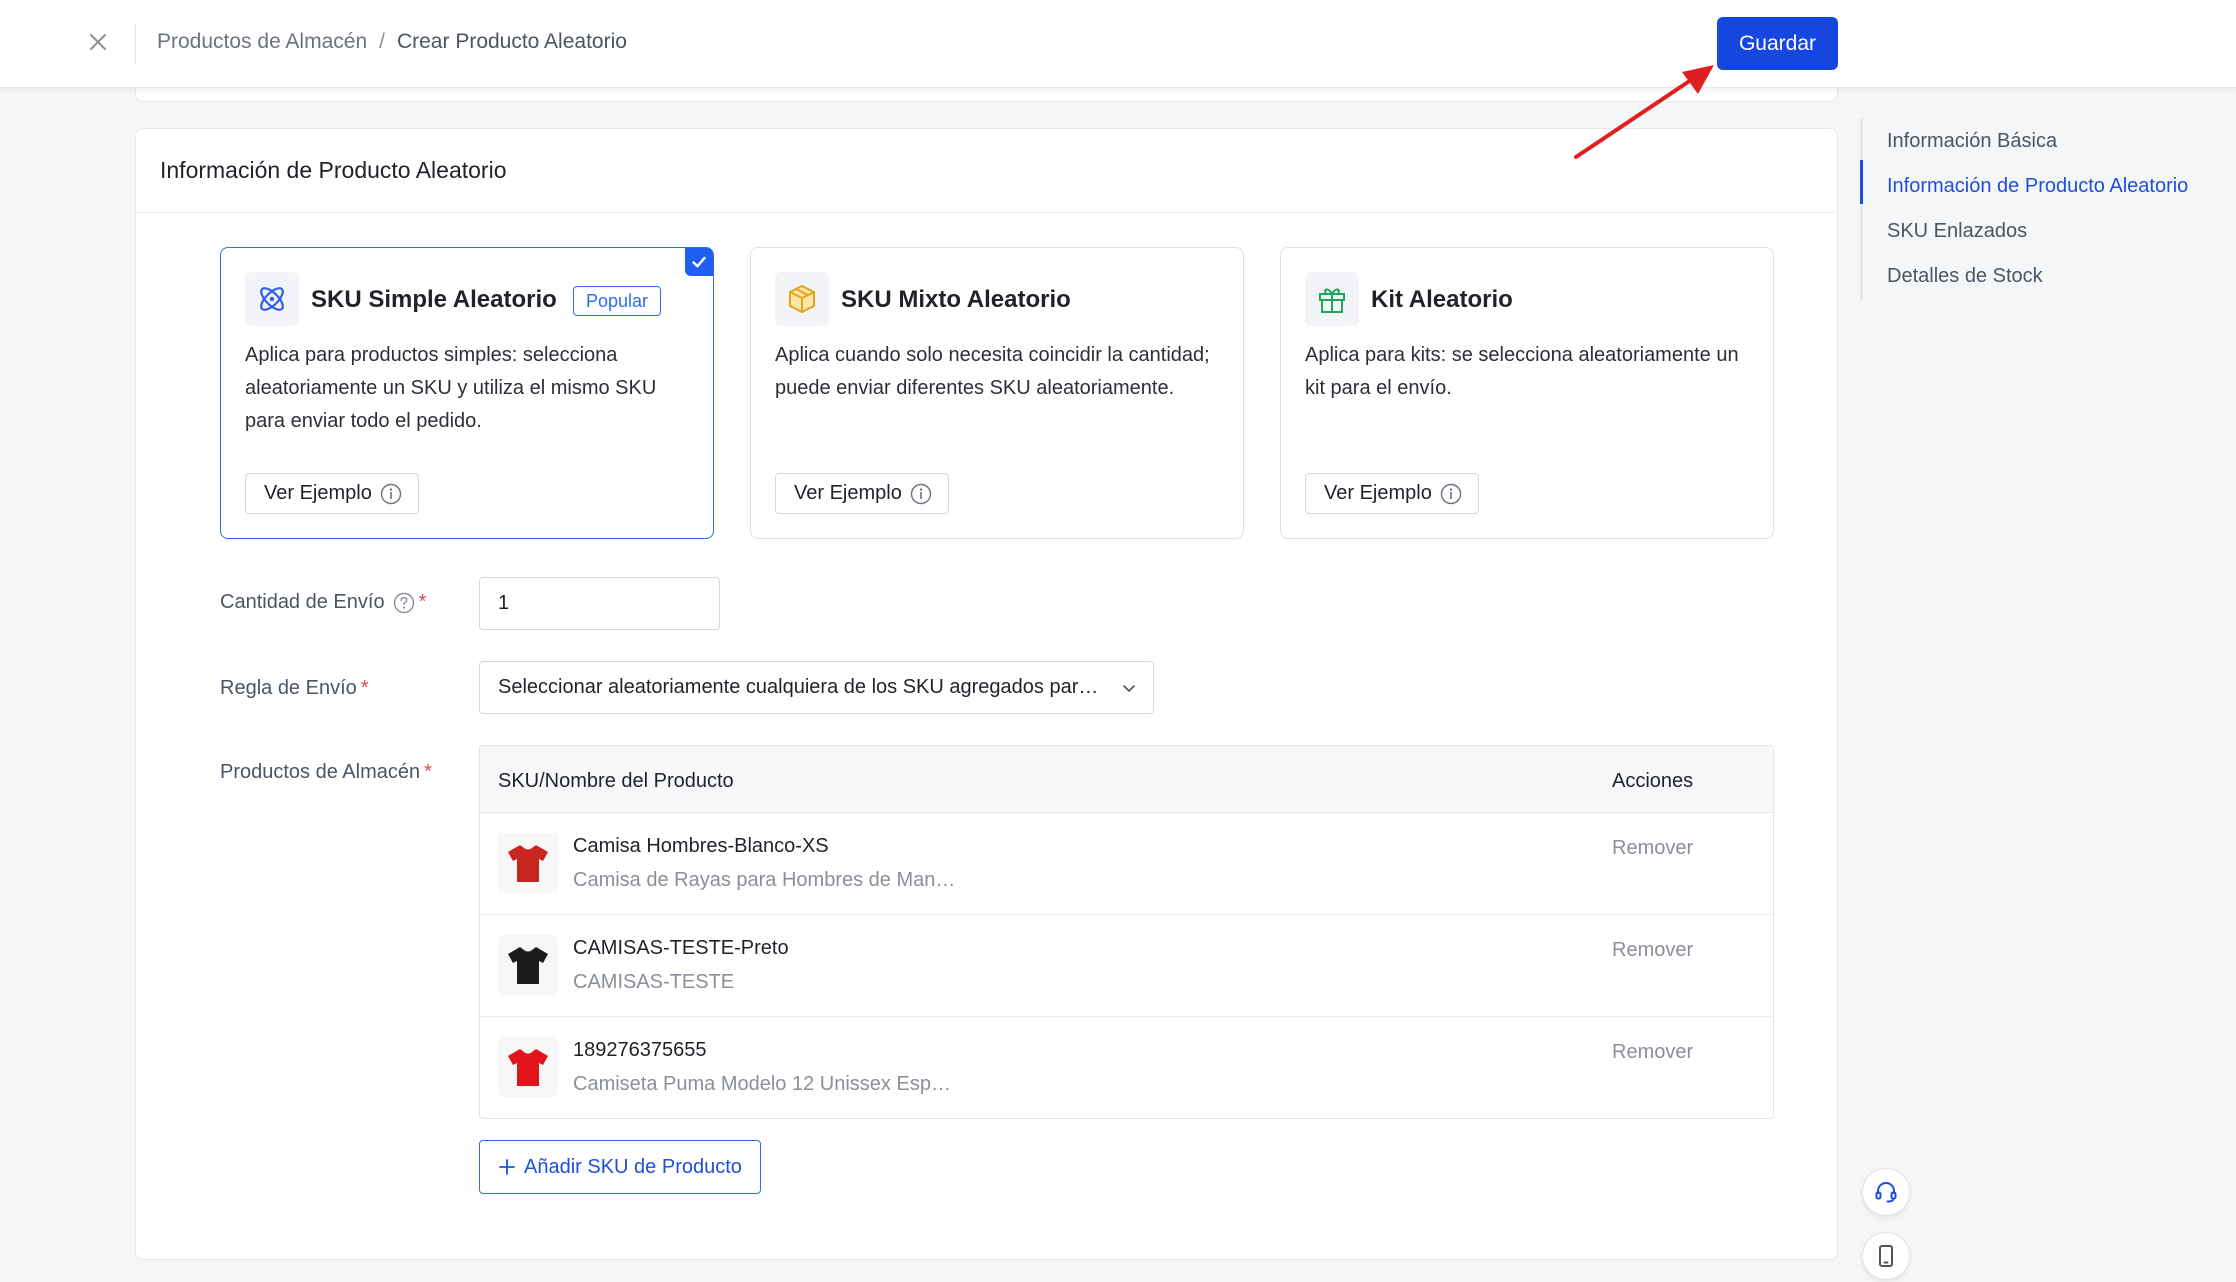 This screenshot has height=1282, width=2236. What do you see at coordinates (633, 1166) in the screenshot?
I see `add-product-sku-label: Añadir SKU de Producto` at bounding box center [633, 1166].